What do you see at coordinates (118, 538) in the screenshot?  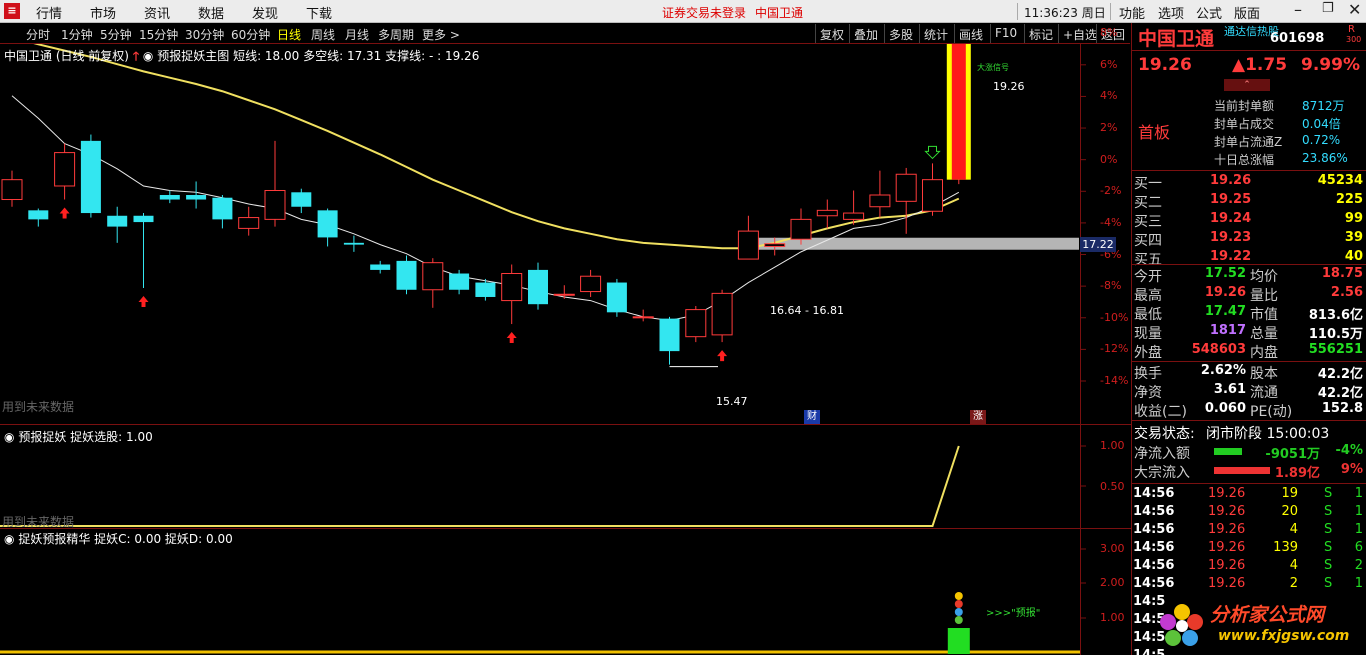 I see `pane3-title: ◉ 捉妖预报精华 捉妖C: 0.00 捉妖D: 0.00` at bounding box center [118, 538].